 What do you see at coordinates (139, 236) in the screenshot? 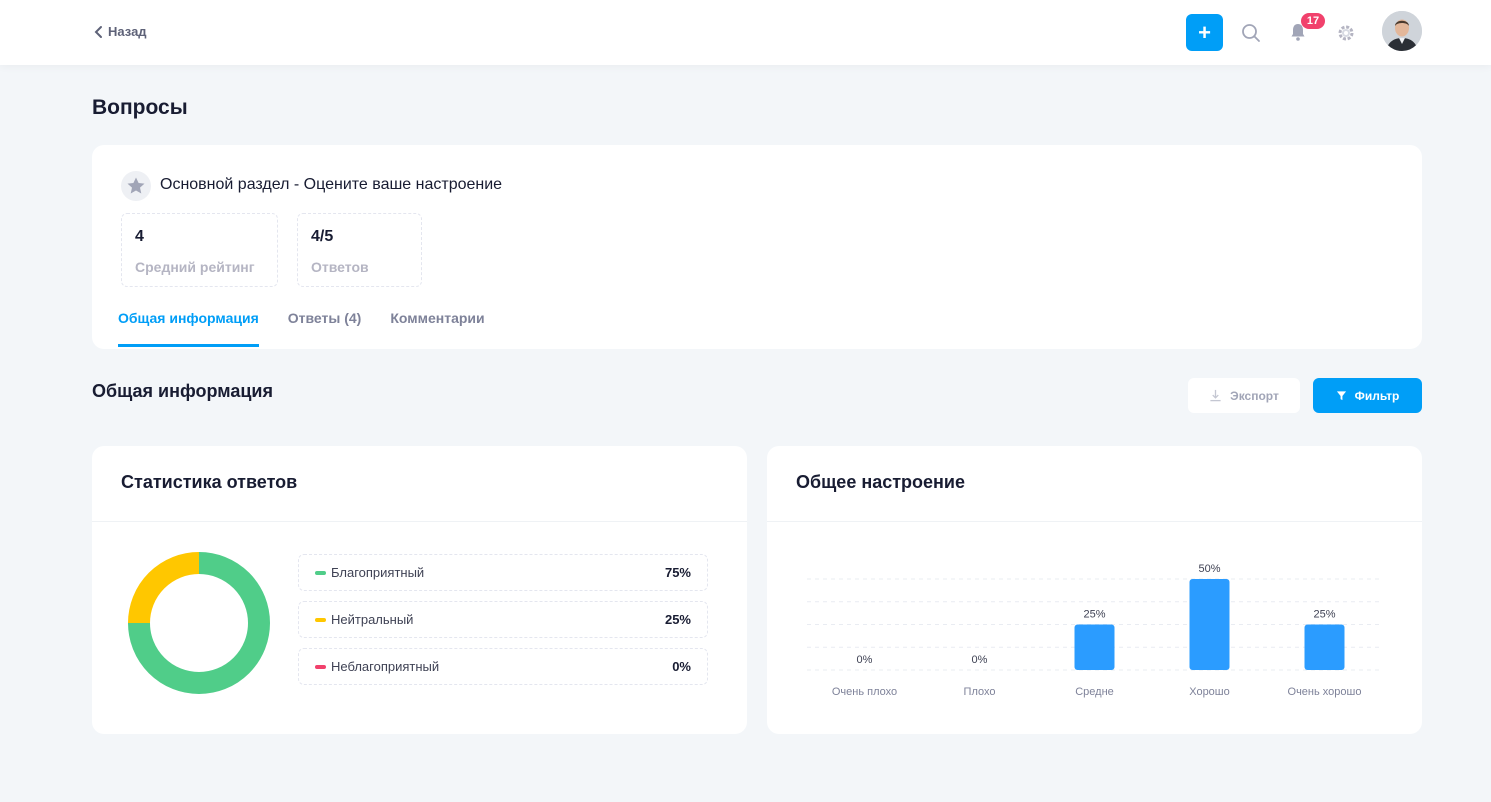
I see `stat-value: 4` at bounding box center [139, 236].